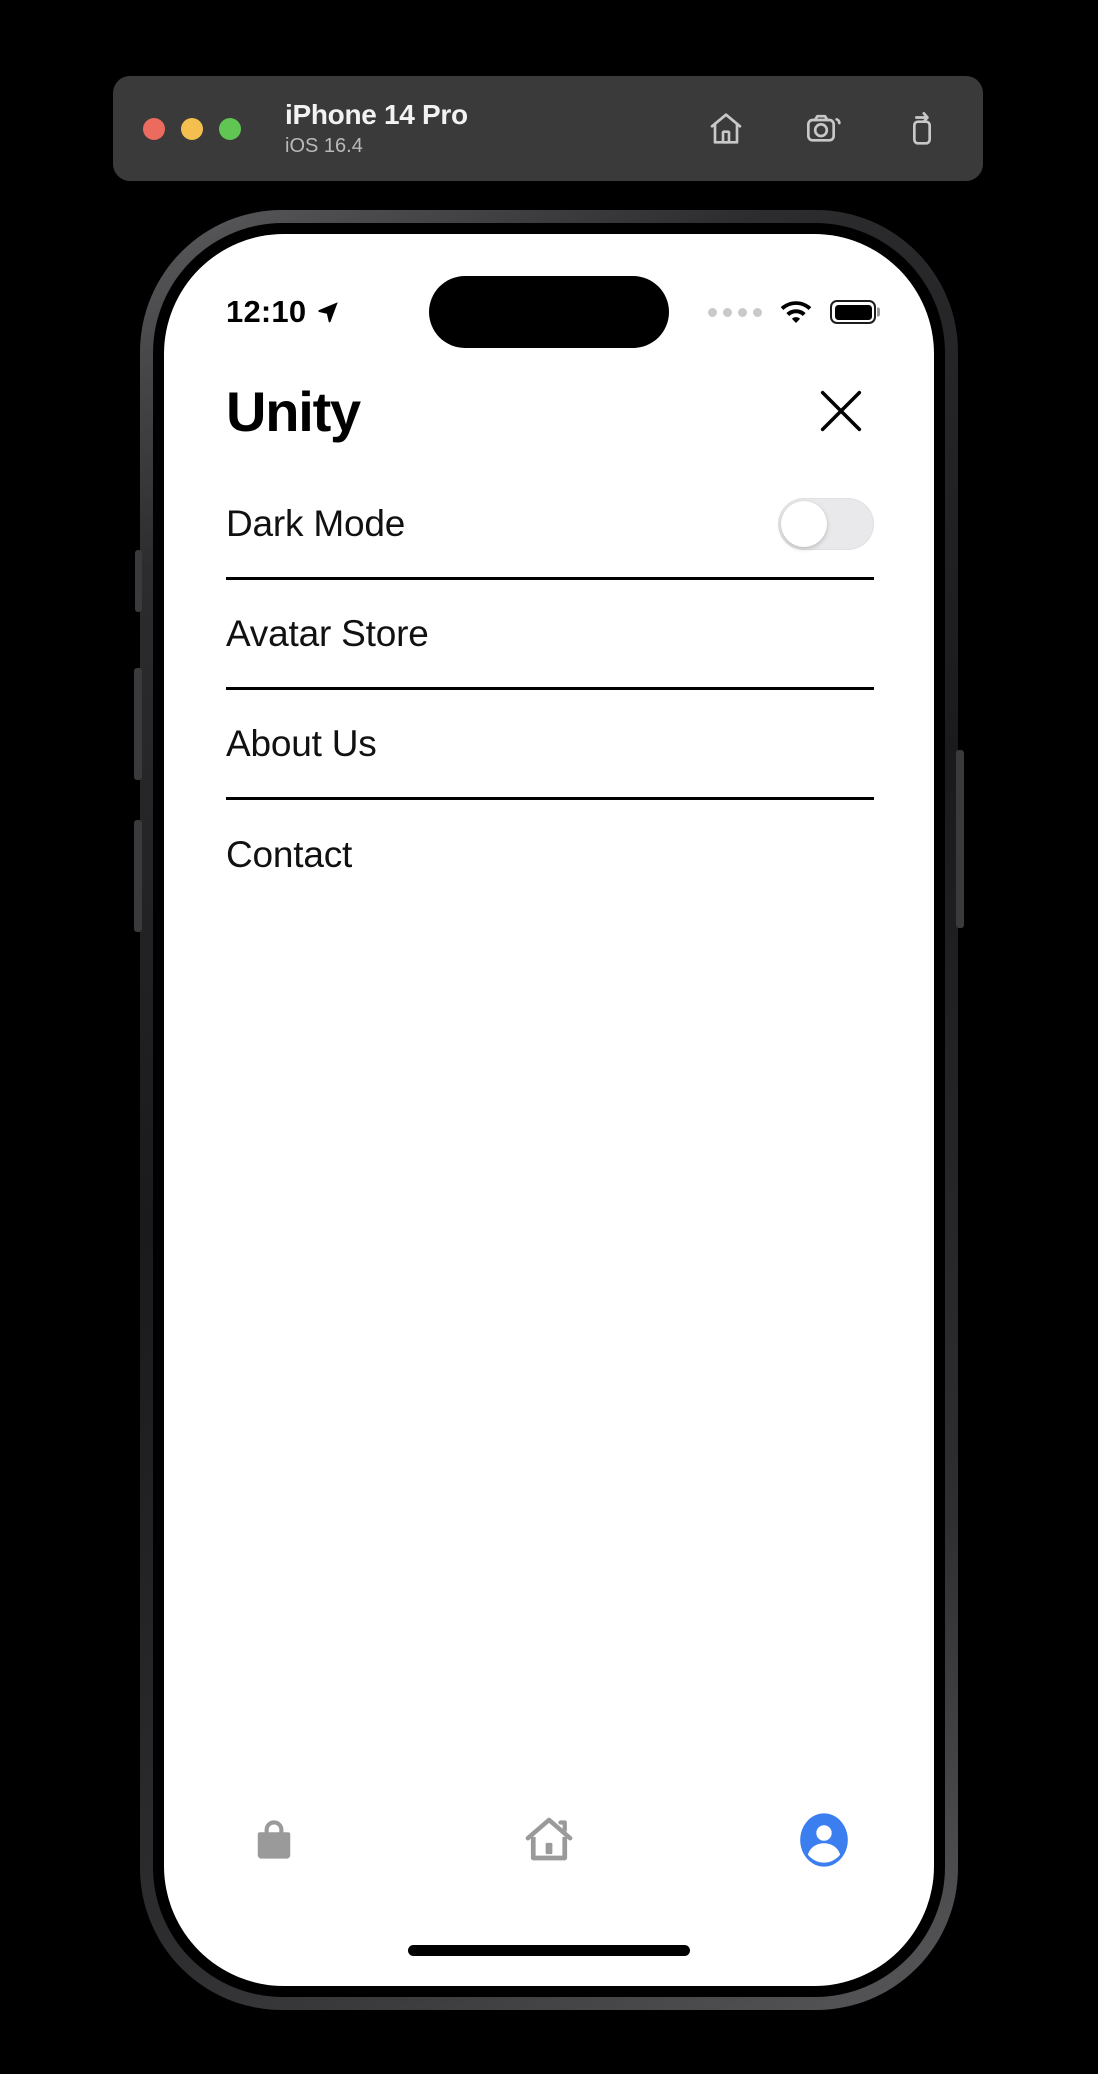 Image resolution: width=1098 pixels, height=2074 pixels. I want to click on silent-switch, so click(138, 581).